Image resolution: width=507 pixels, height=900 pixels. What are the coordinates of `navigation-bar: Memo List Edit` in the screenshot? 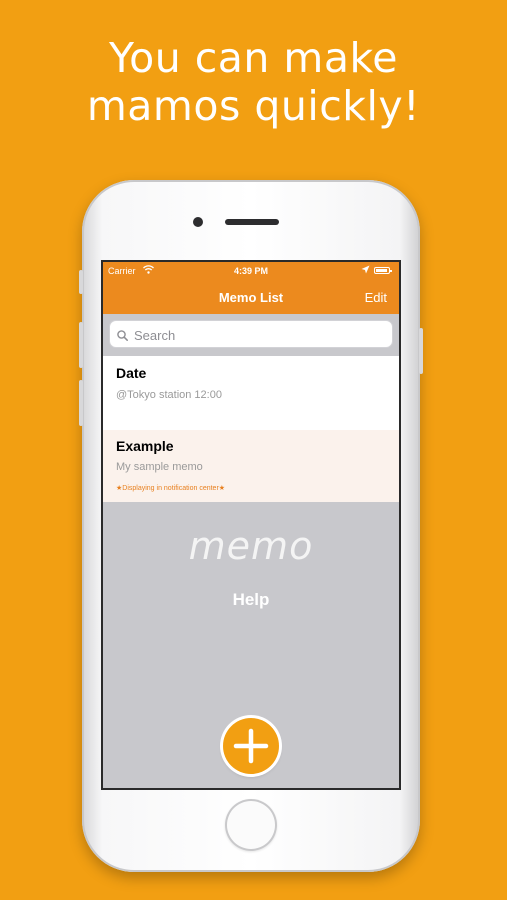 It's located at (251, 297).